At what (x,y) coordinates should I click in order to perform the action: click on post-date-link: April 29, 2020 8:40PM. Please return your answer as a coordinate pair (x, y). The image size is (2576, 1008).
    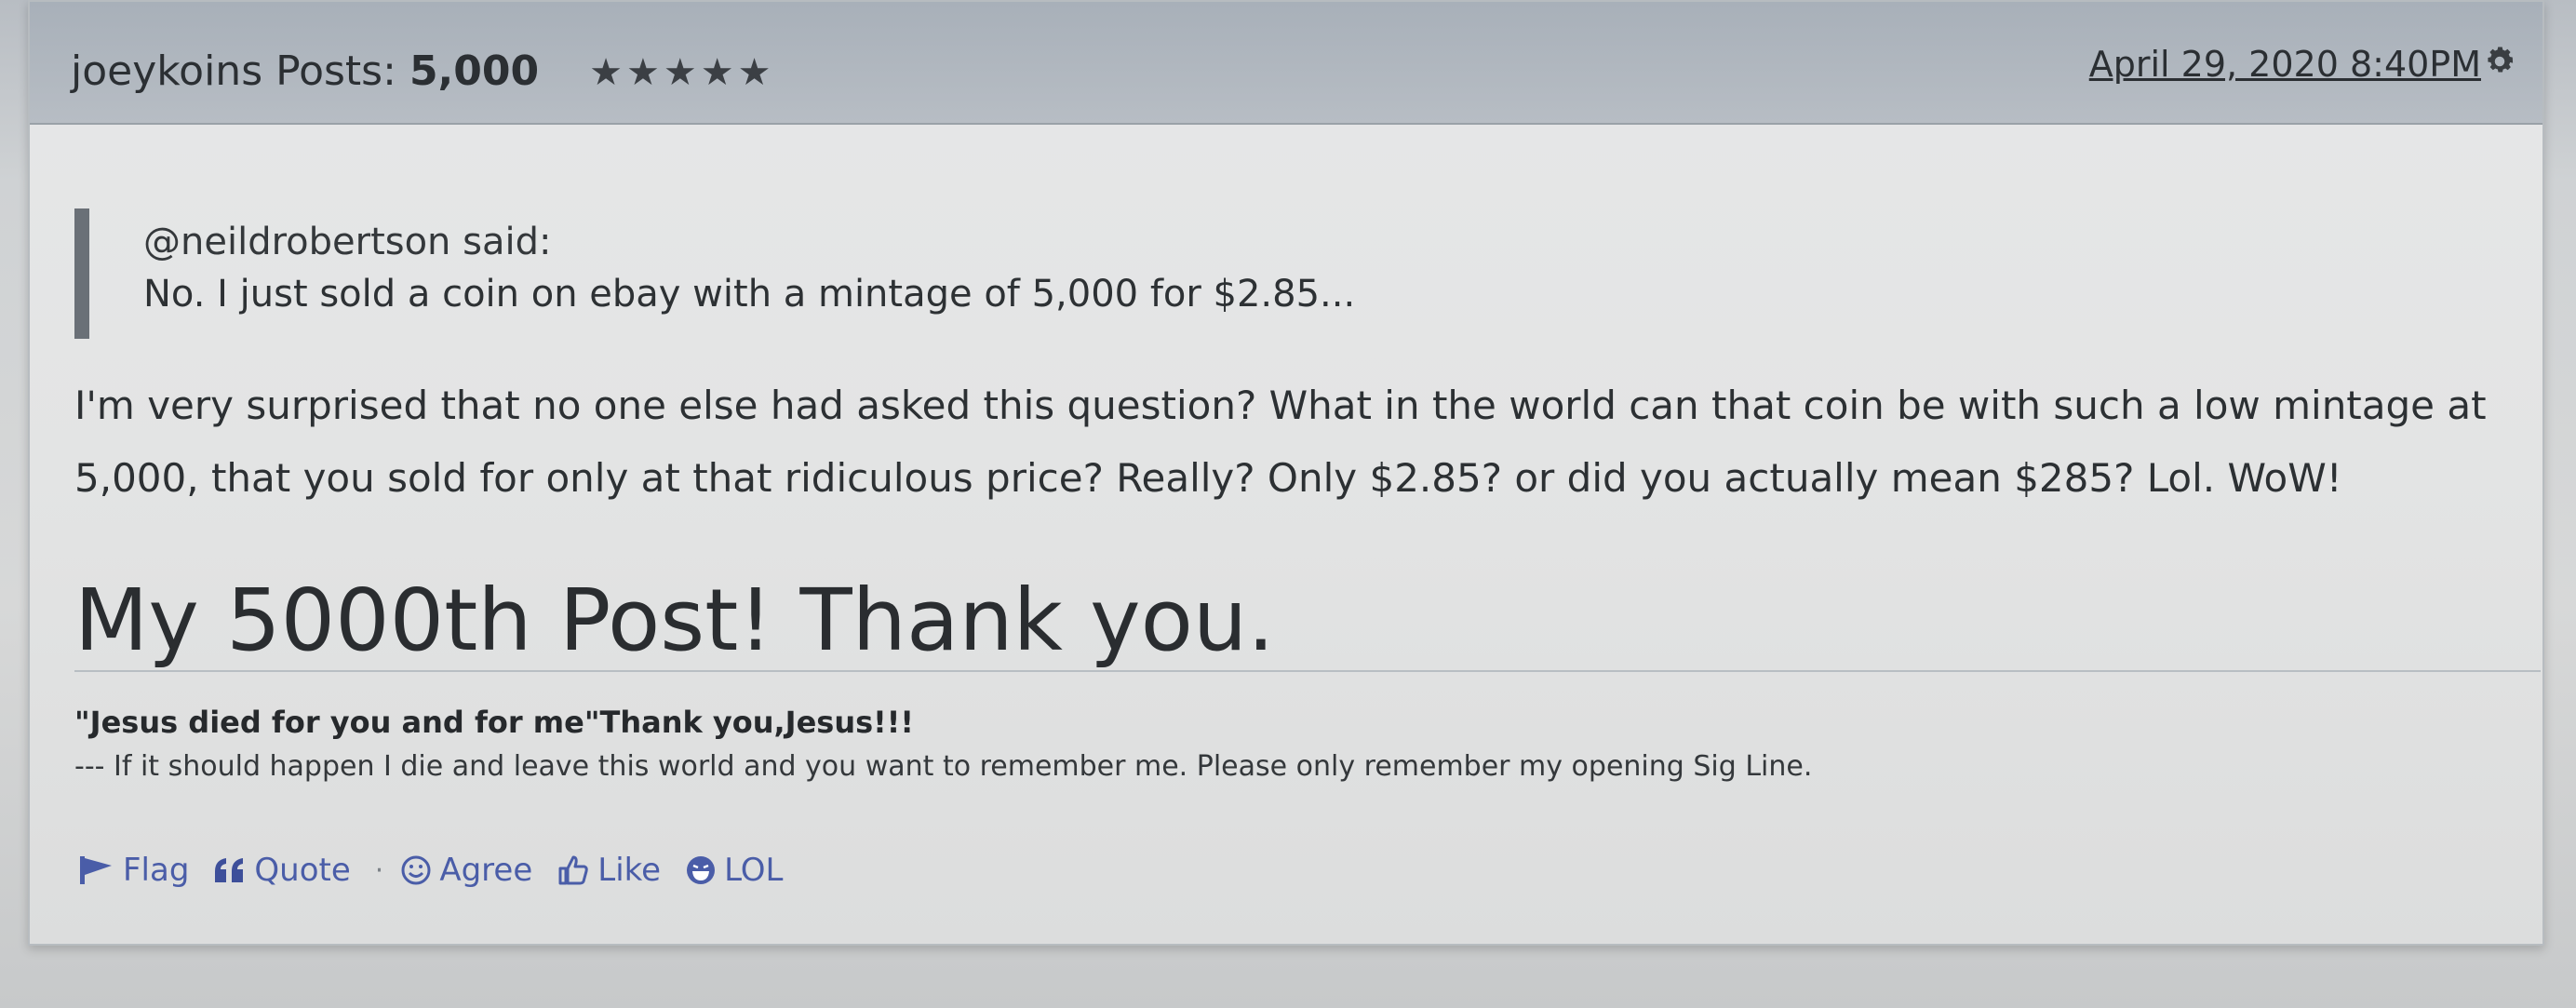
    Looking at the image, I should click on (2285, 64).